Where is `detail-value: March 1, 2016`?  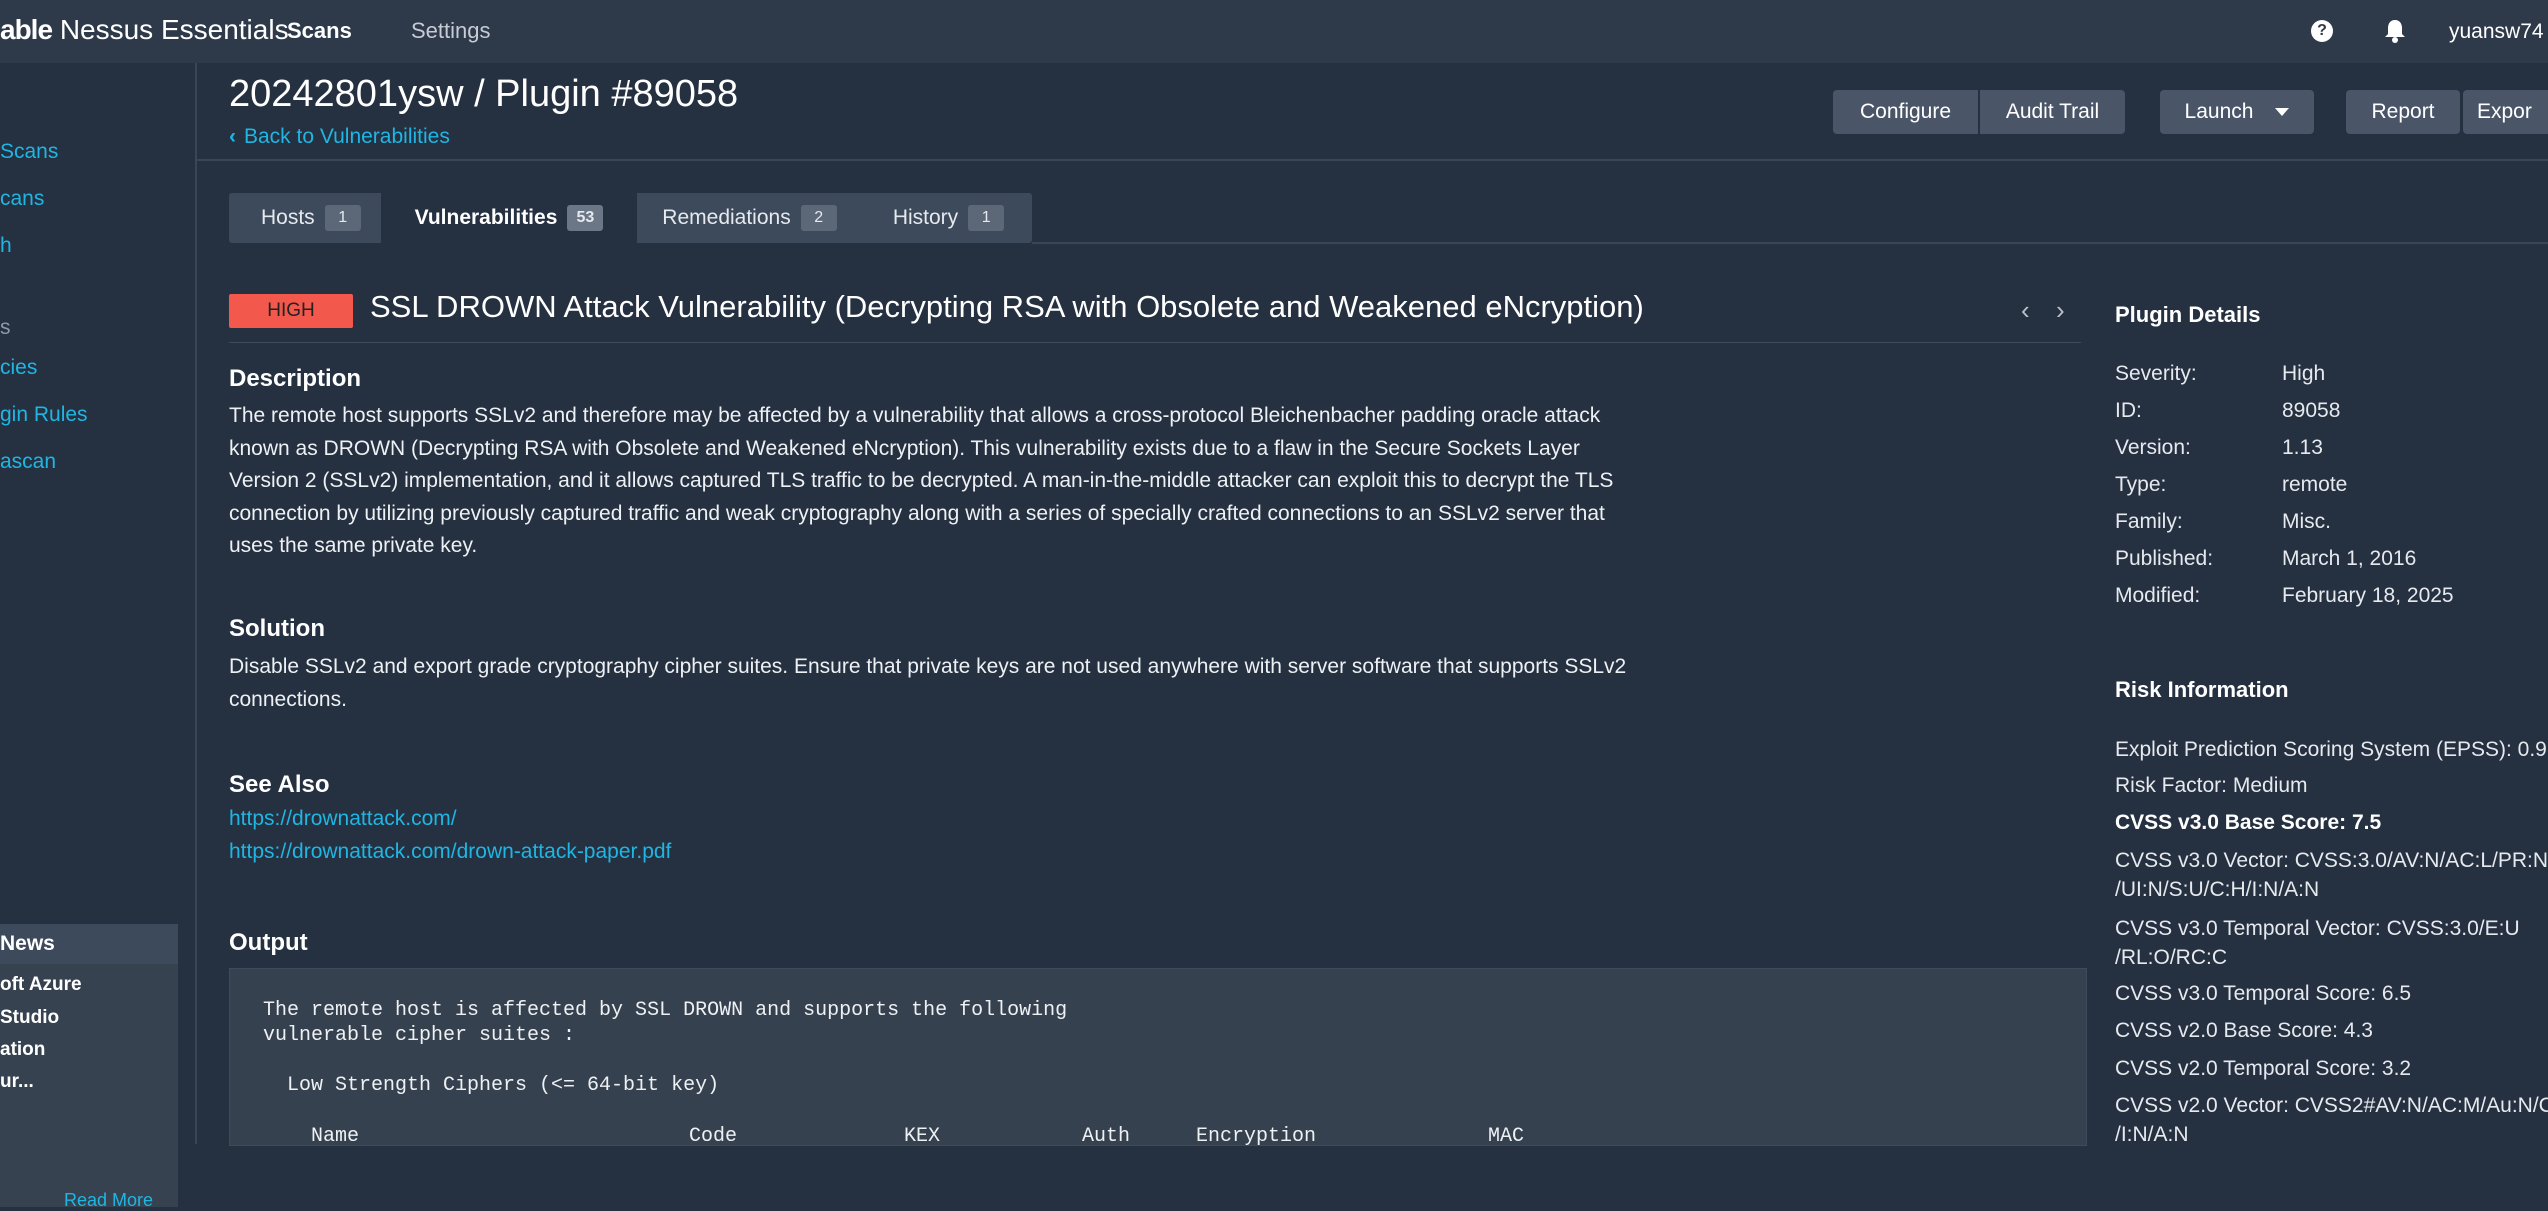
detail-value: March 1, 2016 is located at coordinates (2349, 558).